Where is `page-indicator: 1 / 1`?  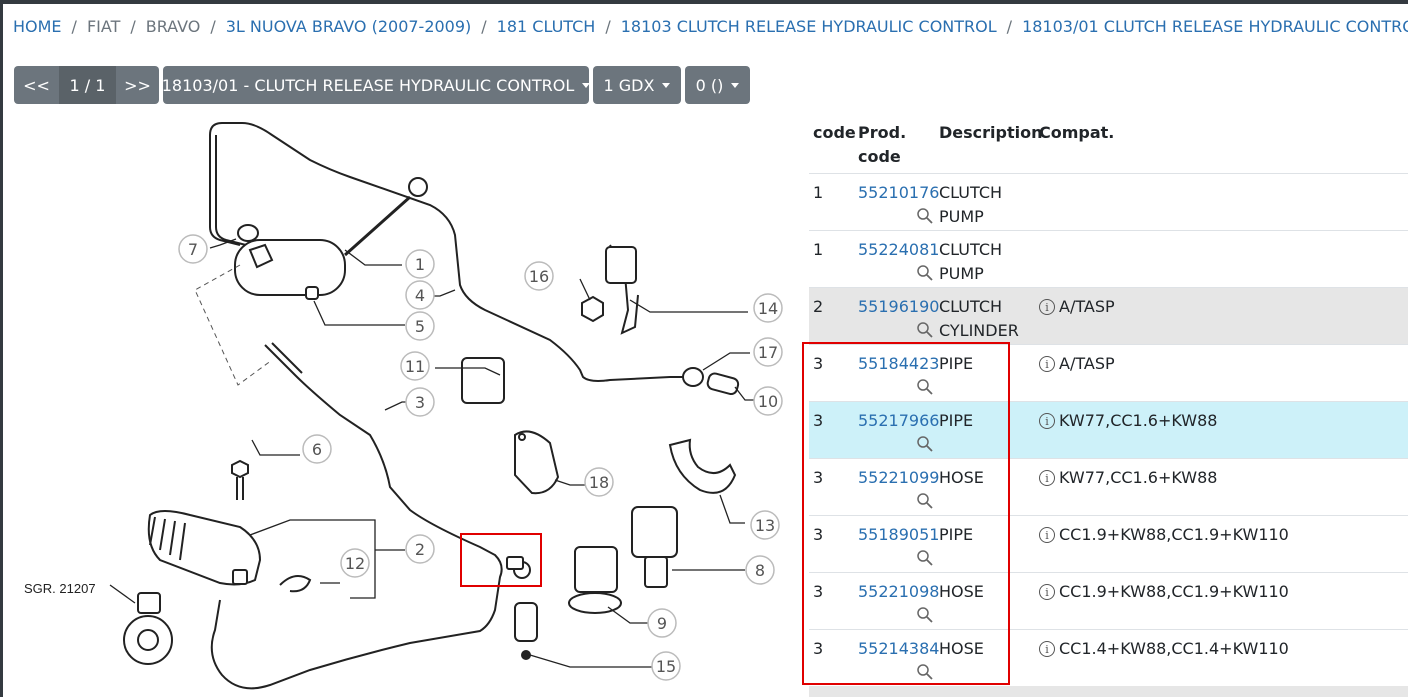
page-indicator: 1 / 1 is located at coordinates (87, 85).